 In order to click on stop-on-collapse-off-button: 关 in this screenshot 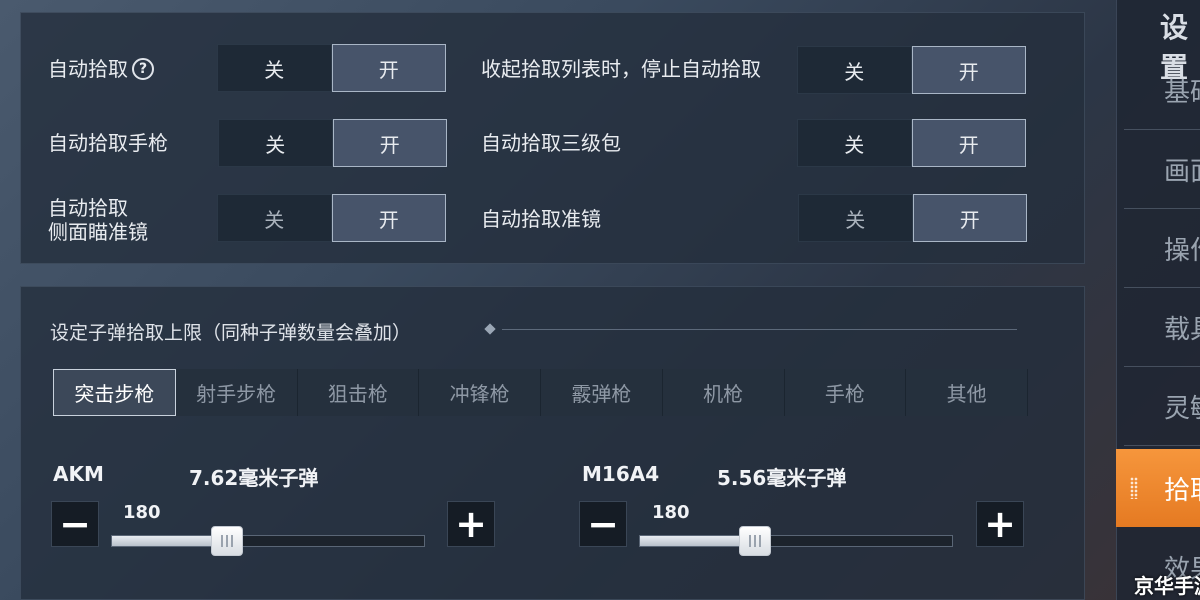, I will do `click(854, 70)`.